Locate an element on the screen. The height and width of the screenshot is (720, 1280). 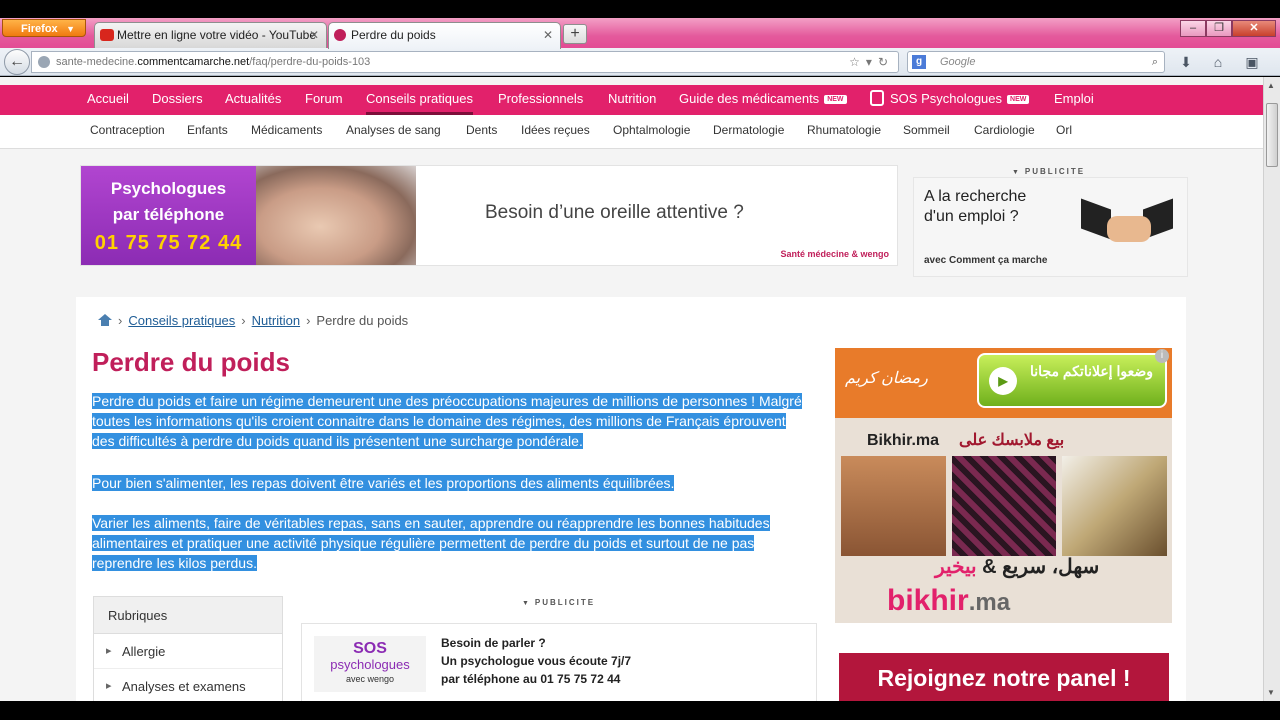
new-tab-button: + is located at coordinates (575, 34).